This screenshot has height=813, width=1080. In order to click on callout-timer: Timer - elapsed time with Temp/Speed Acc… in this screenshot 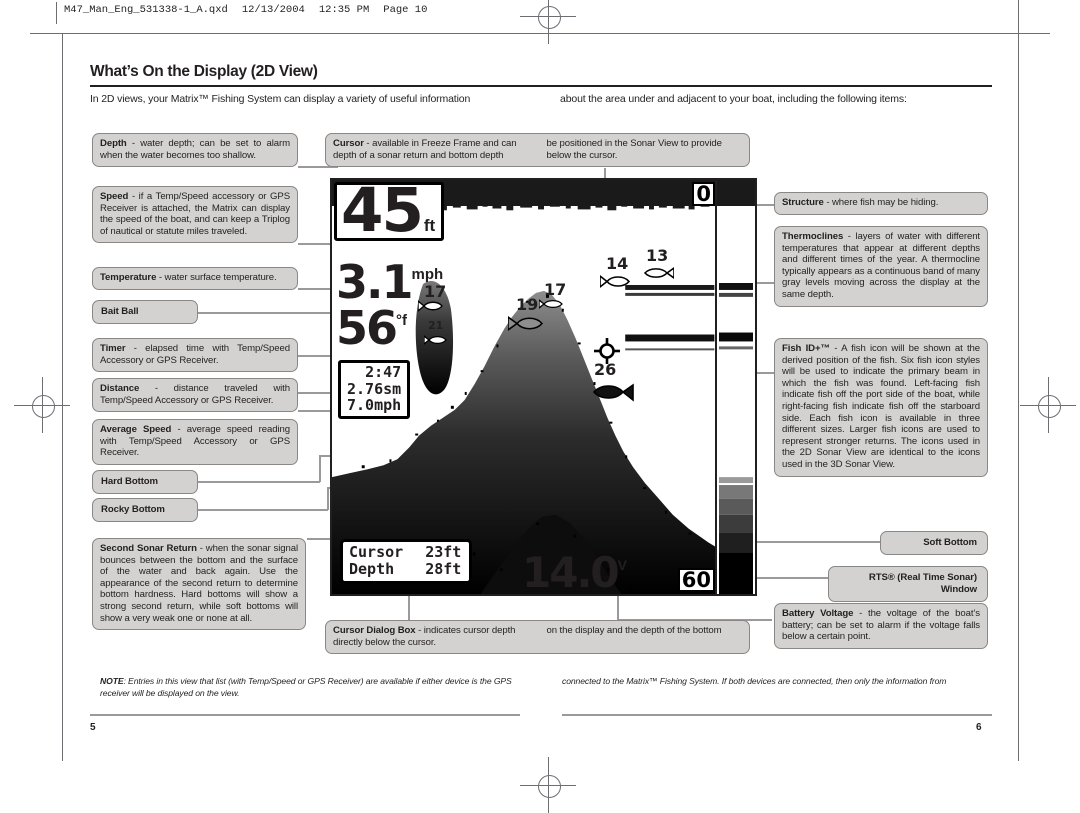, I will do `click(195, 355)`.